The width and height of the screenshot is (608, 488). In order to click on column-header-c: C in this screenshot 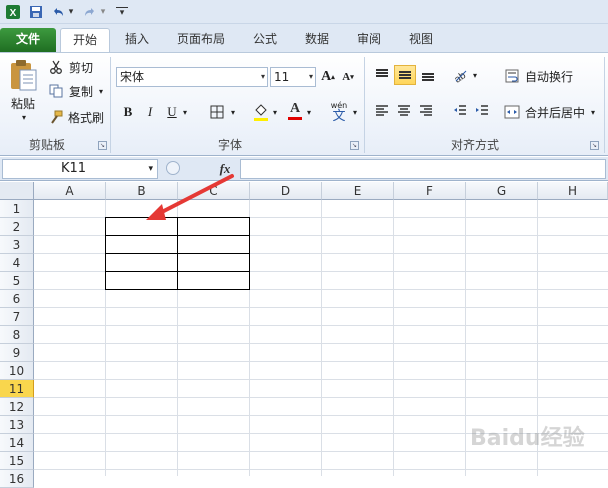, I will do `click(214, 191)`.